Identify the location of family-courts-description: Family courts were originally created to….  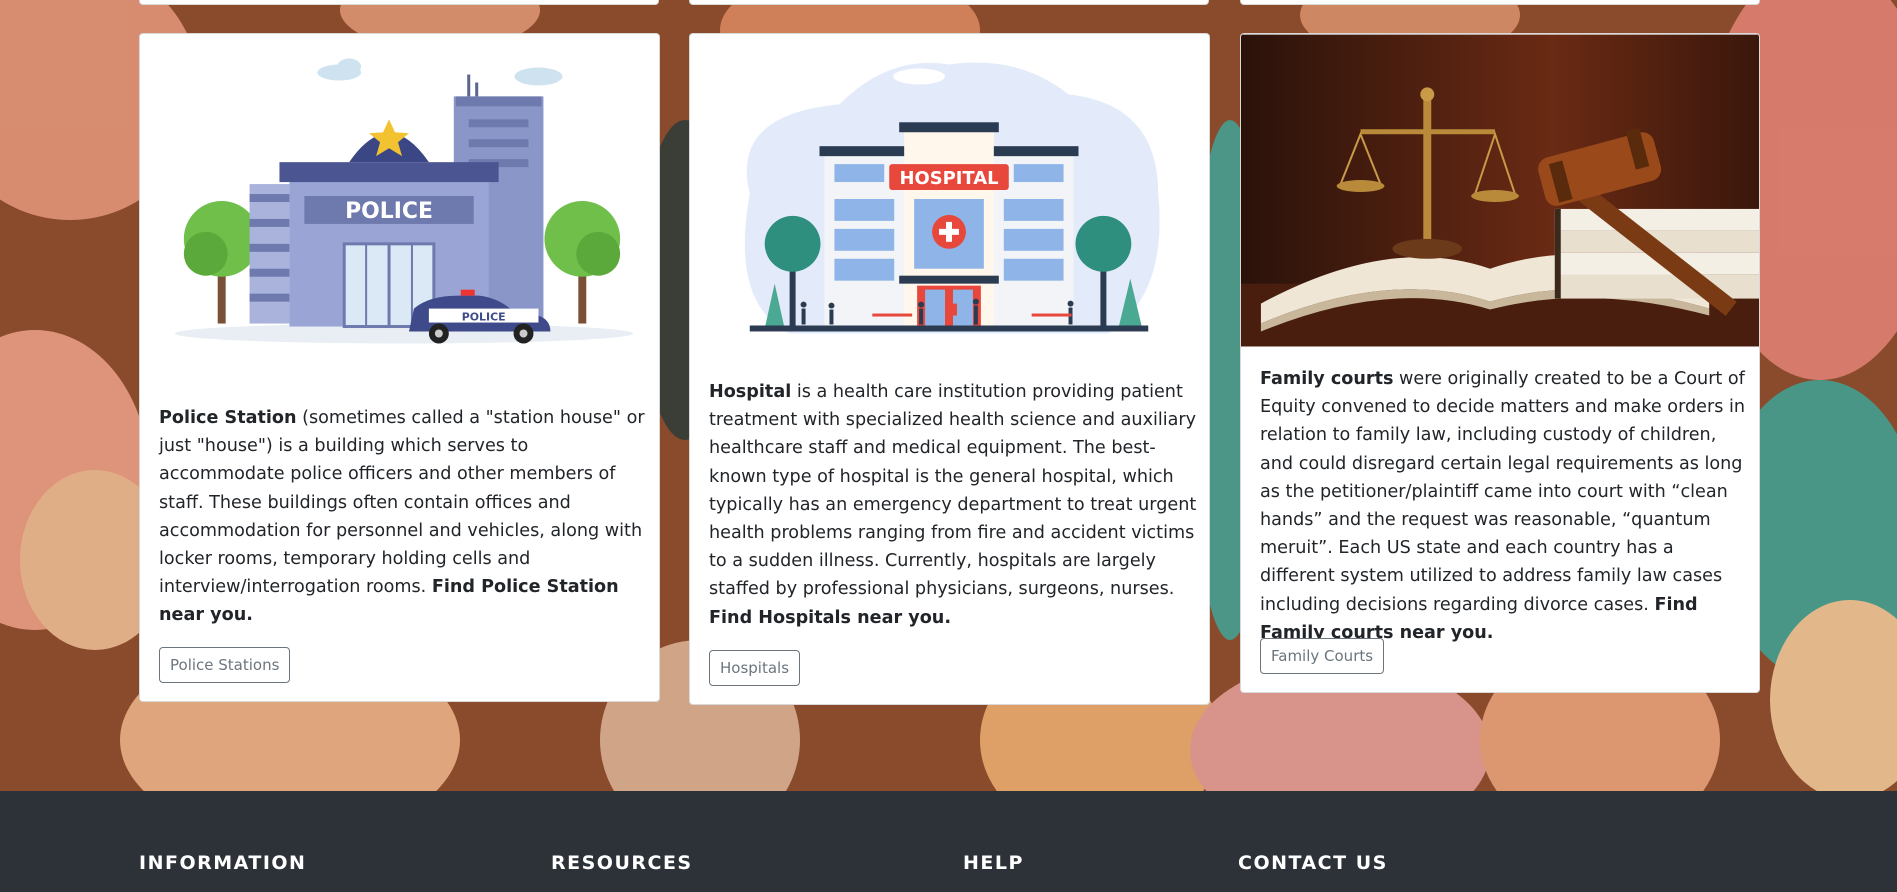
(1505, 506).